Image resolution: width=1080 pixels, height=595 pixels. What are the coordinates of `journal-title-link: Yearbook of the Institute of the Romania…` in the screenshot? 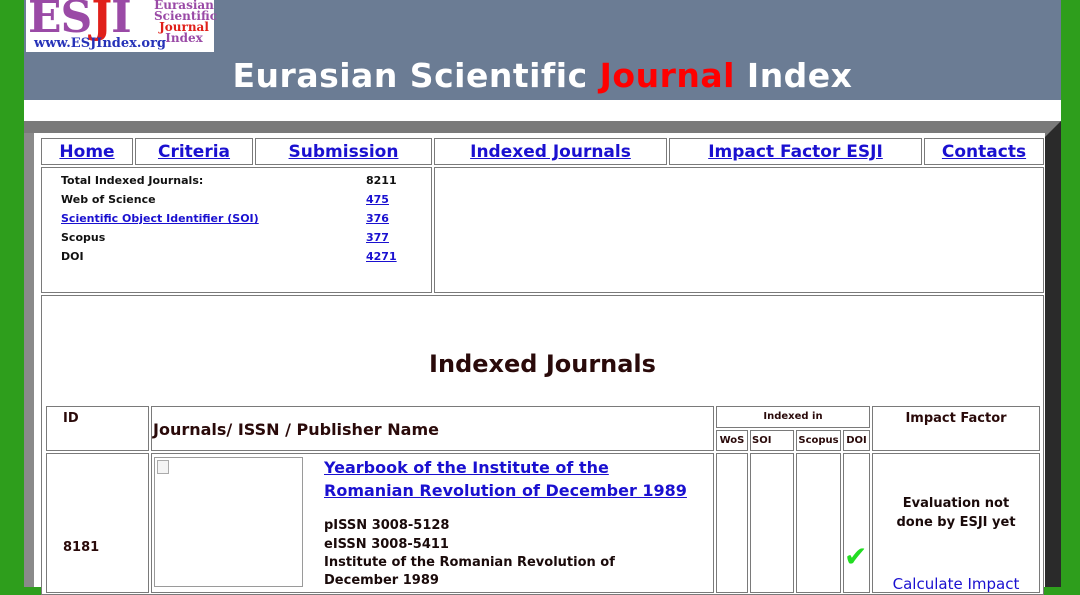 It's located at (516, 479).